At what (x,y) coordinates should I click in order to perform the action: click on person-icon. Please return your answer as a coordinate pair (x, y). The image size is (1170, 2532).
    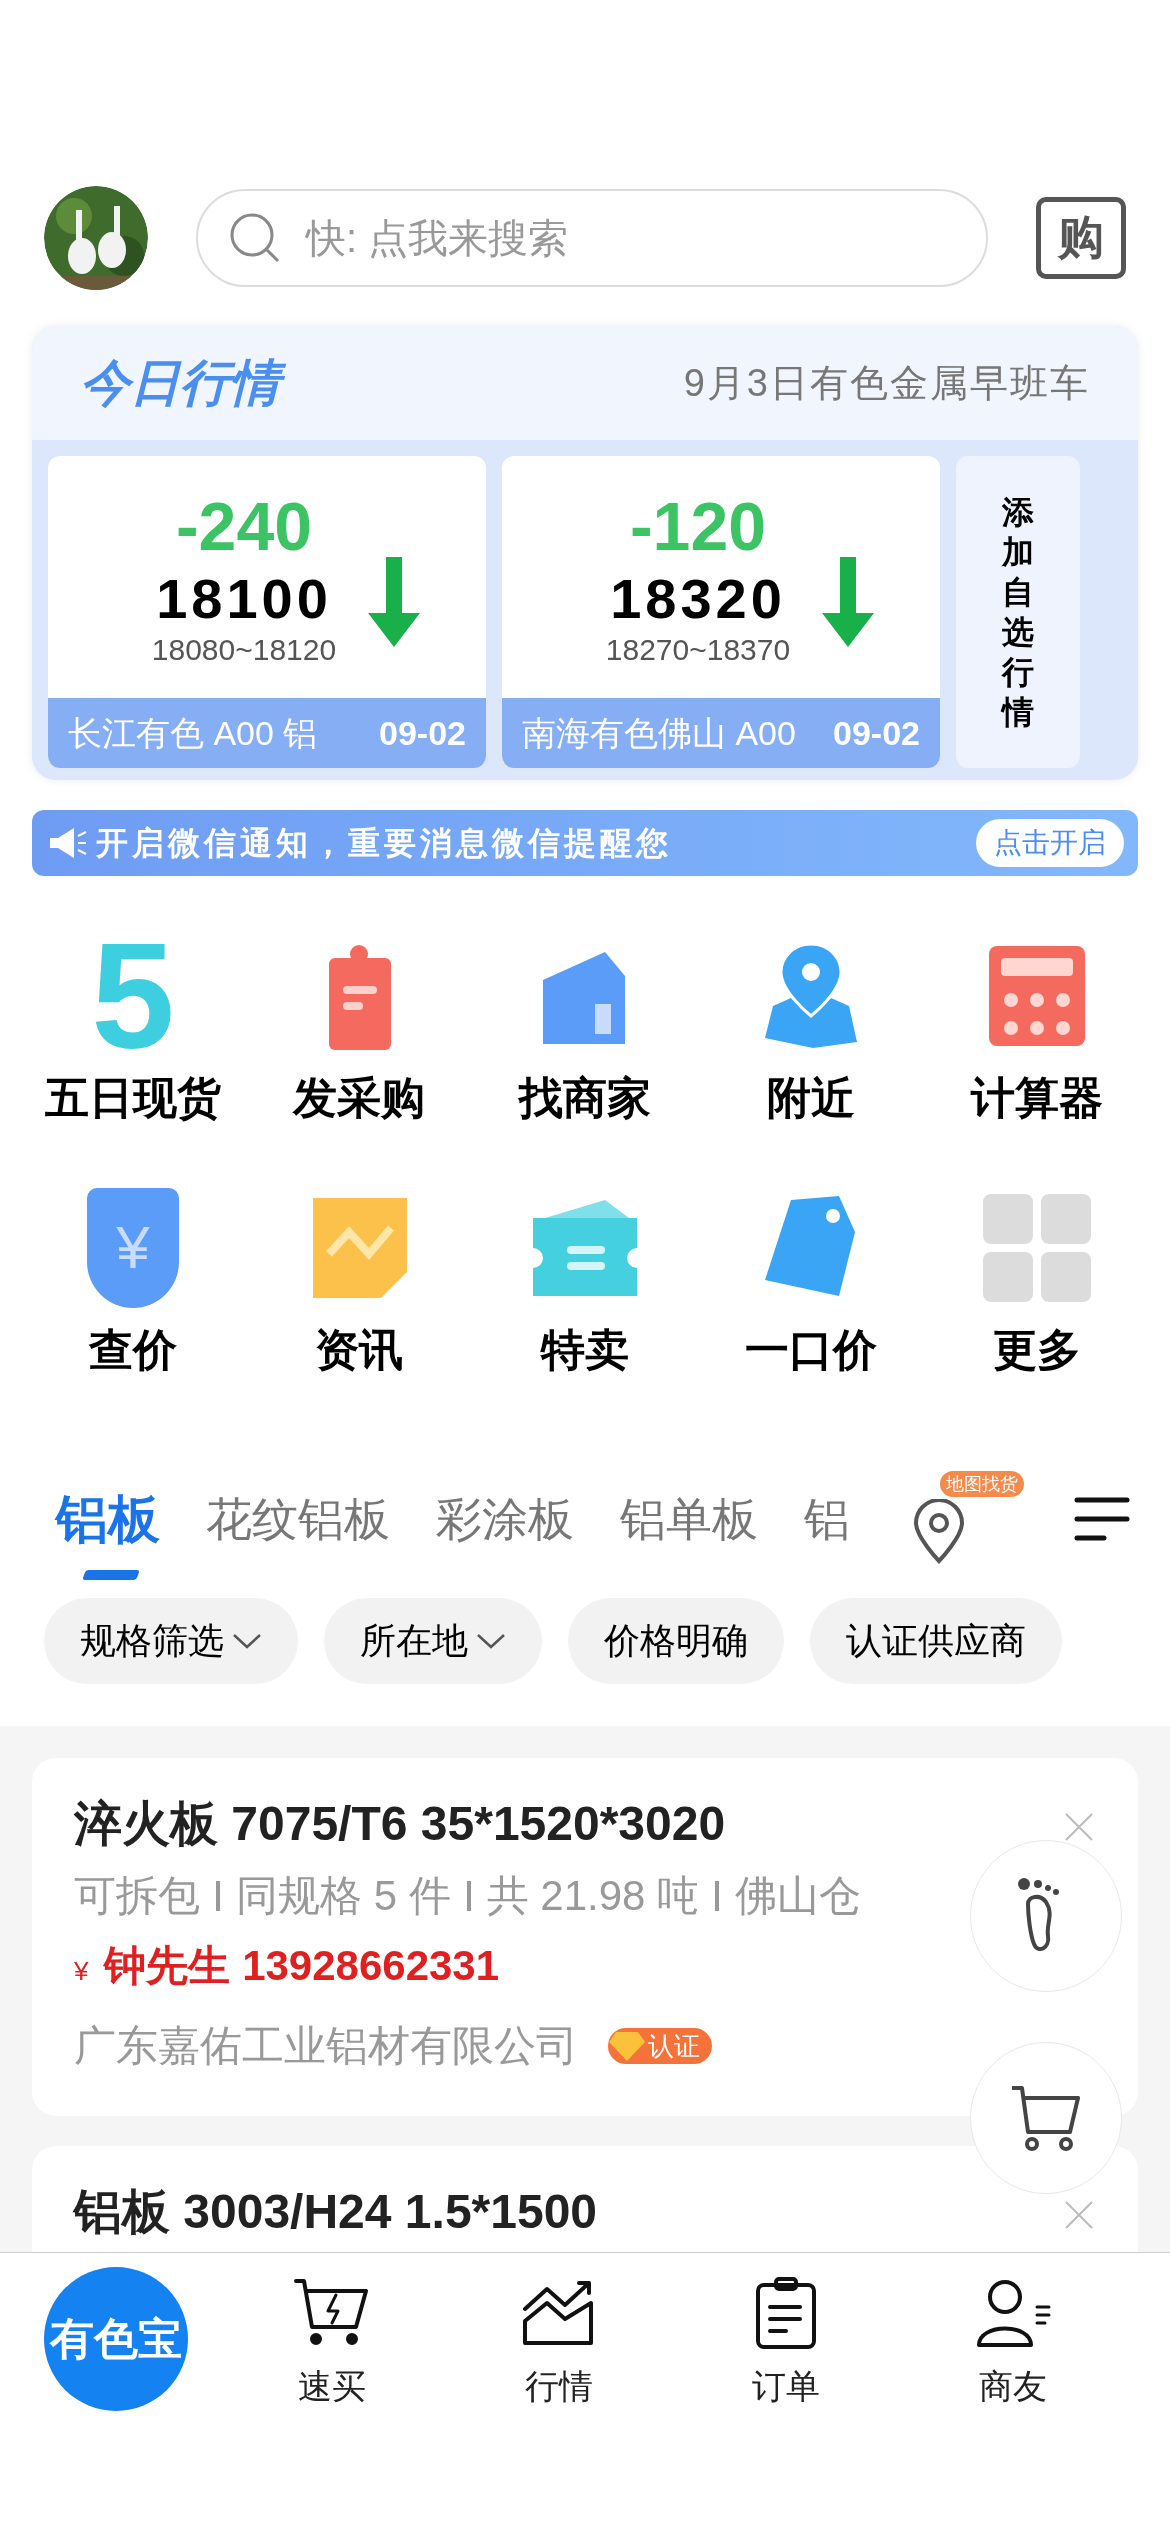
    Looking at the image, I should click on (1012, 2313).